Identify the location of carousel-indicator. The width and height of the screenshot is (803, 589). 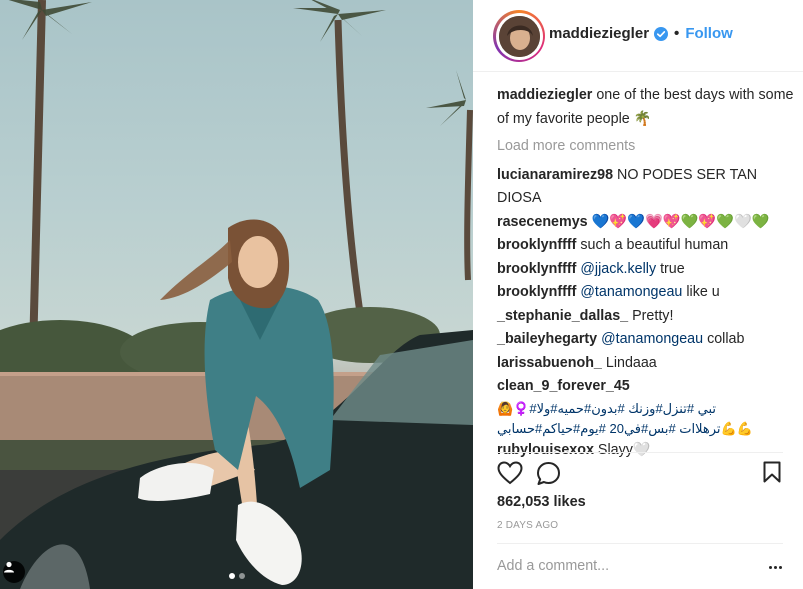
(236, 576).